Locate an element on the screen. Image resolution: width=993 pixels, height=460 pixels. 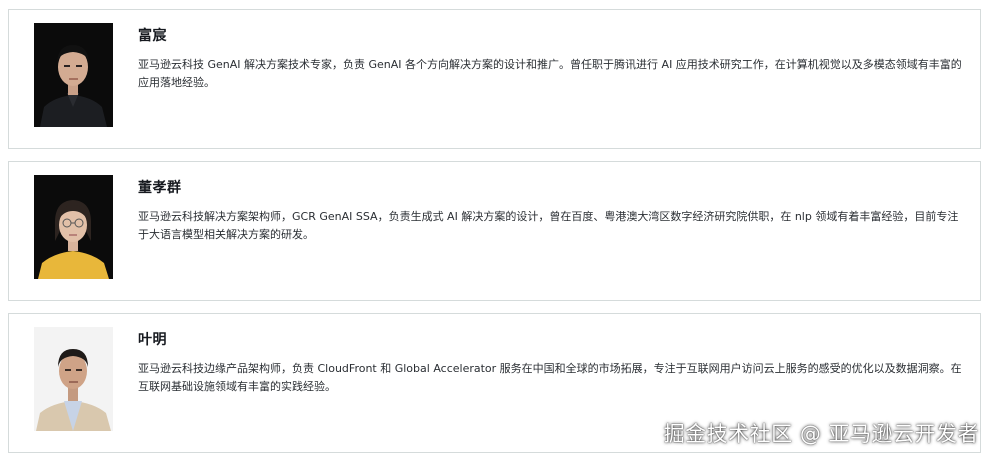
watermark-text: 掘金技术社区 @ 亚马逊云开发者 is located at coordinates (821, 434).